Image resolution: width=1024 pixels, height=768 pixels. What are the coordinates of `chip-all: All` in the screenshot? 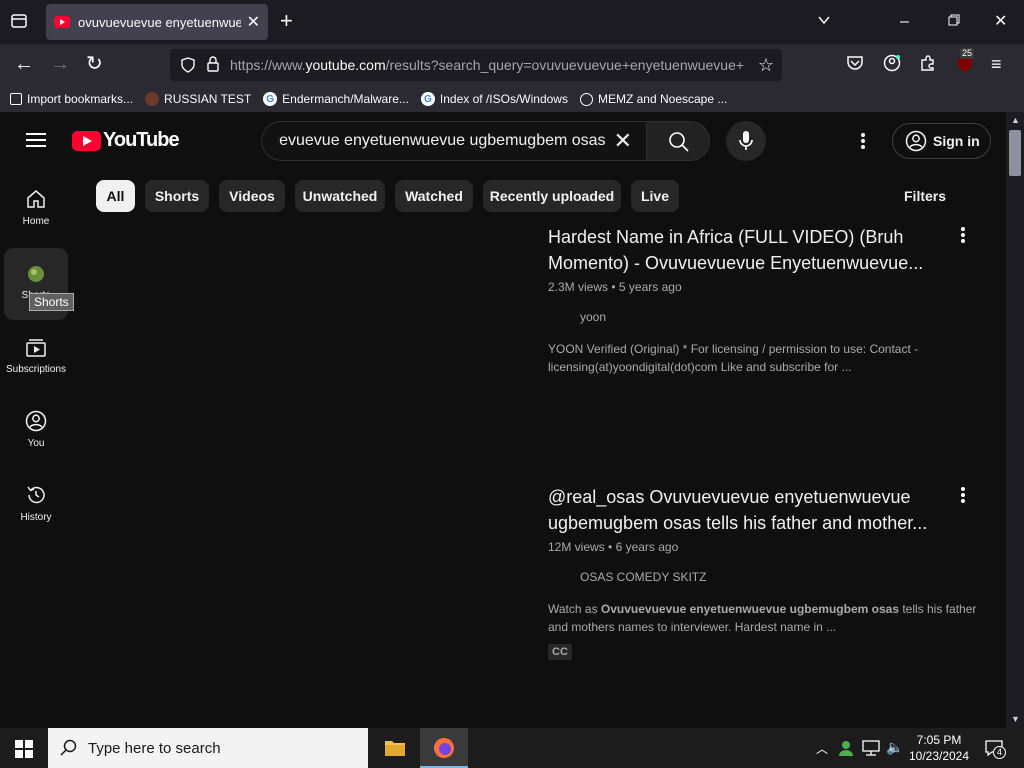 It's located at (115, 196).